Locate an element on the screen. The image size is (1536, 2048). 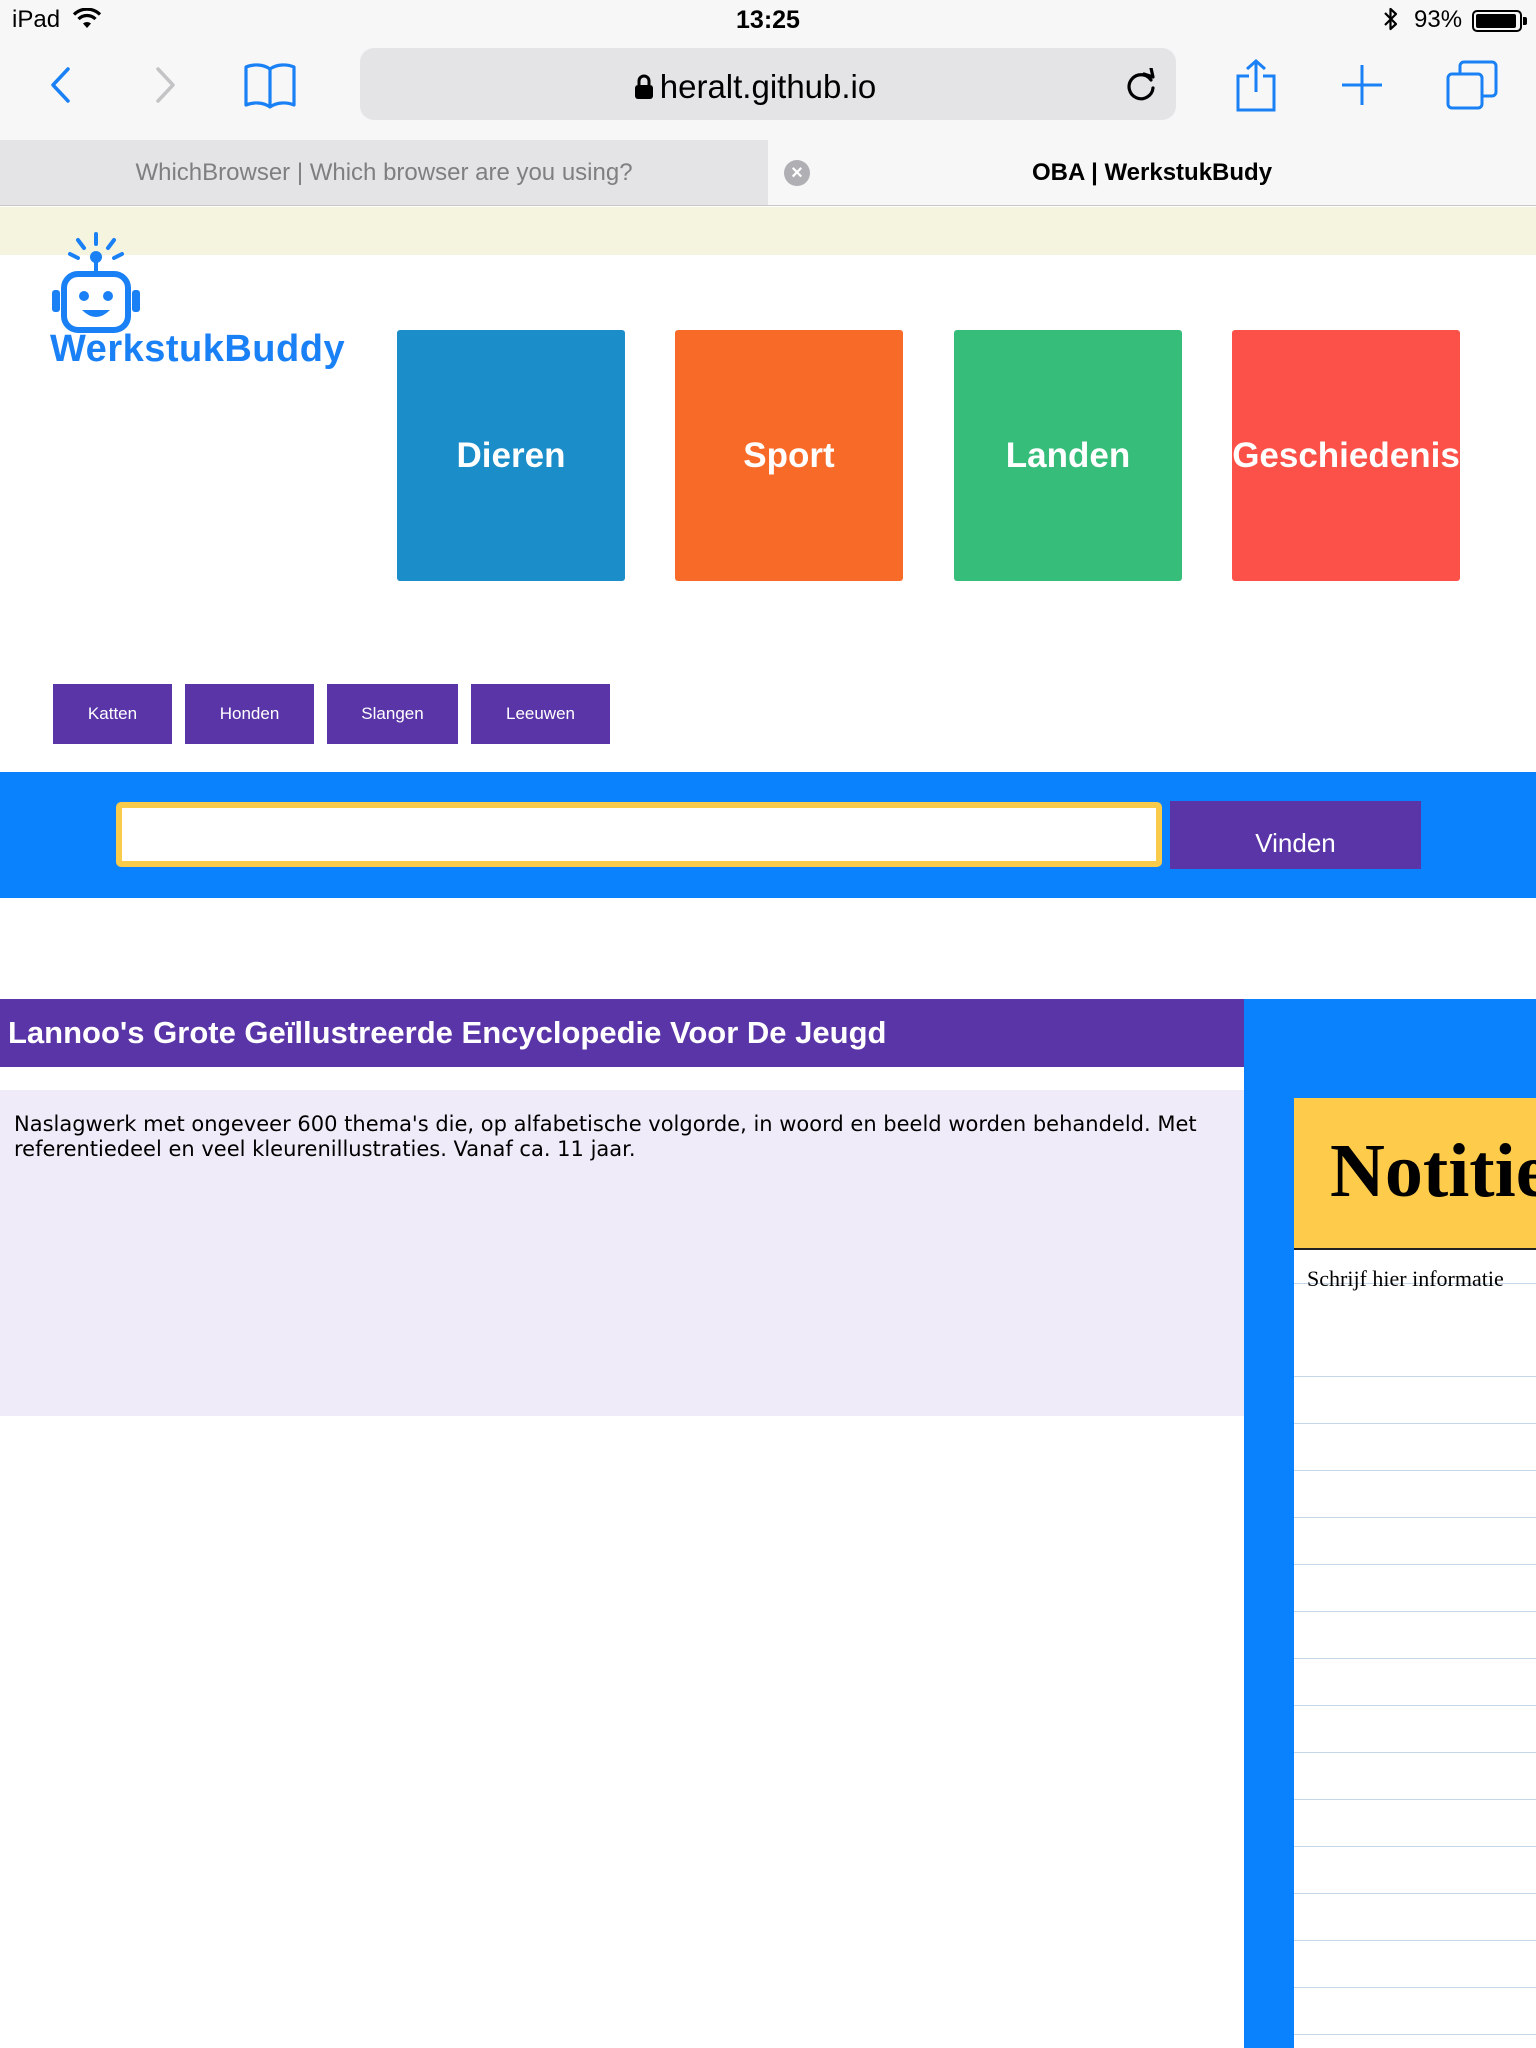
chevron-right-icon is located at coordinates (165, 85).